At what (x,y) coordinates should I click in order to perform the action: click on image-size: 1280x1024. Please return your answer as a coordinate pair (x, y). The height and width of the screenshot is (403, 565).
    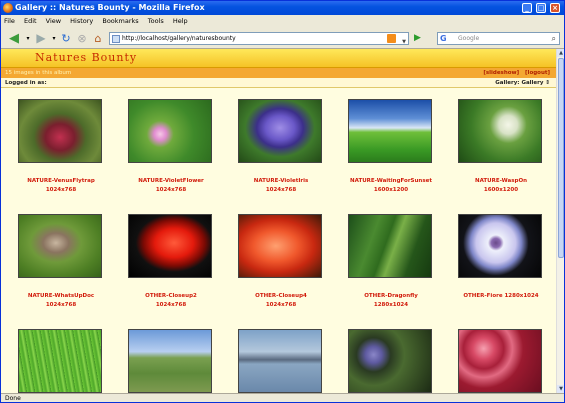
    Looking at the image, I should click on (391, 305).